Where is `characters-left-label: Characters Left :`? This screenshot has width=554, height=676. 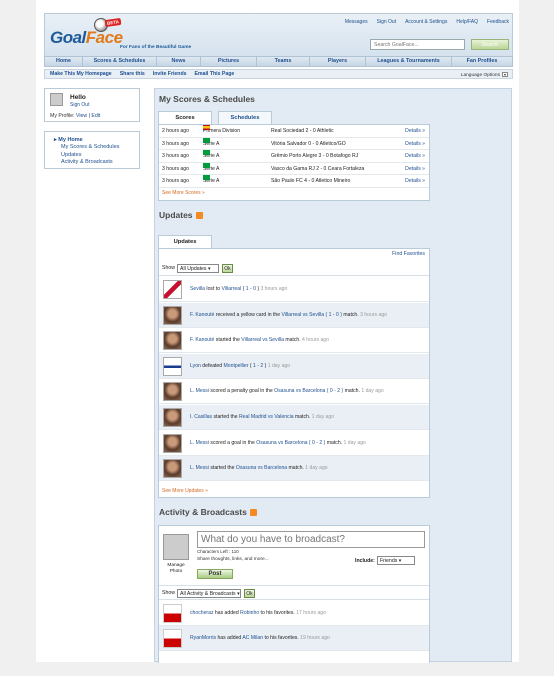 characters-left-label: Characters Left : is located at coordinates (214, 551).